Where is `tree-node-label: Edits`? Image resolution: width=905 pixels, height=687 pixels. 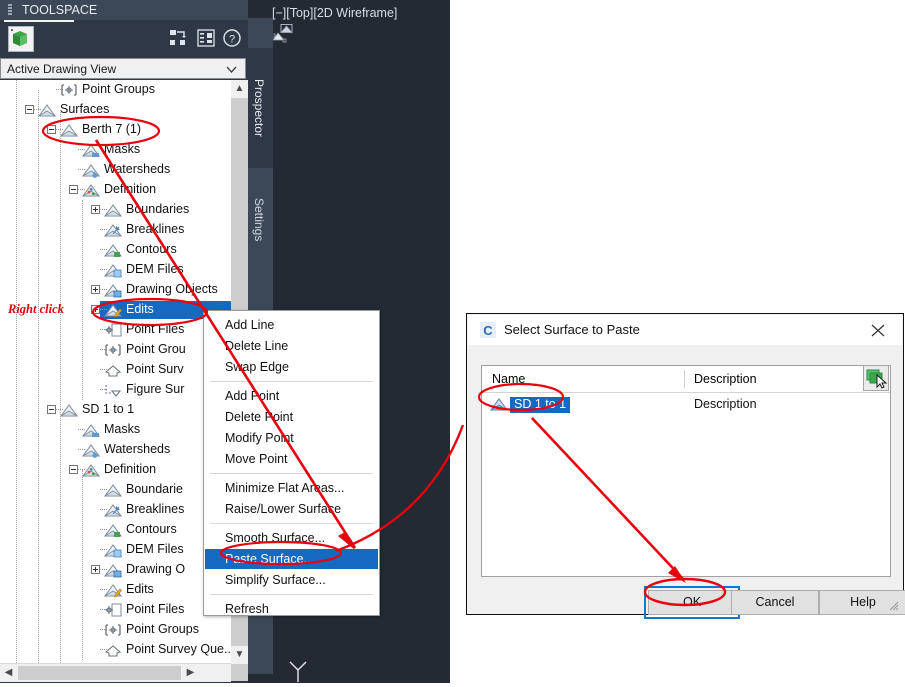
tree-node-label: Edits is located at coordinates (140, 589).